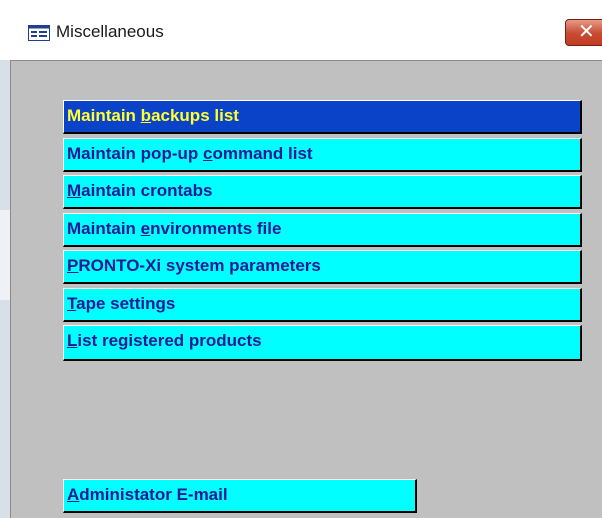  Describe the element at coordinates (126, 303) in the screenshot. I see `button-label-post: ape settings` at that location.